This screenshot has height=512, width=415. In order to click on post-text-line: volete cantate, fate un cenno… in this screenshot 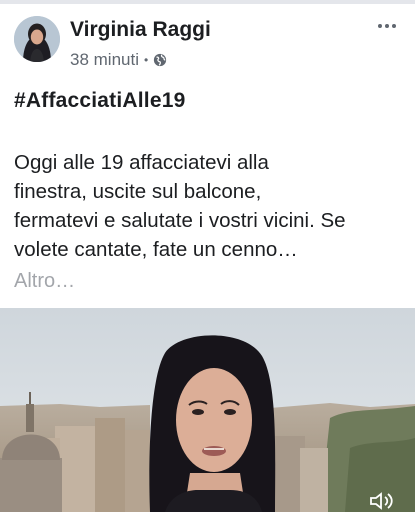, I will do `click(156, 249)`.